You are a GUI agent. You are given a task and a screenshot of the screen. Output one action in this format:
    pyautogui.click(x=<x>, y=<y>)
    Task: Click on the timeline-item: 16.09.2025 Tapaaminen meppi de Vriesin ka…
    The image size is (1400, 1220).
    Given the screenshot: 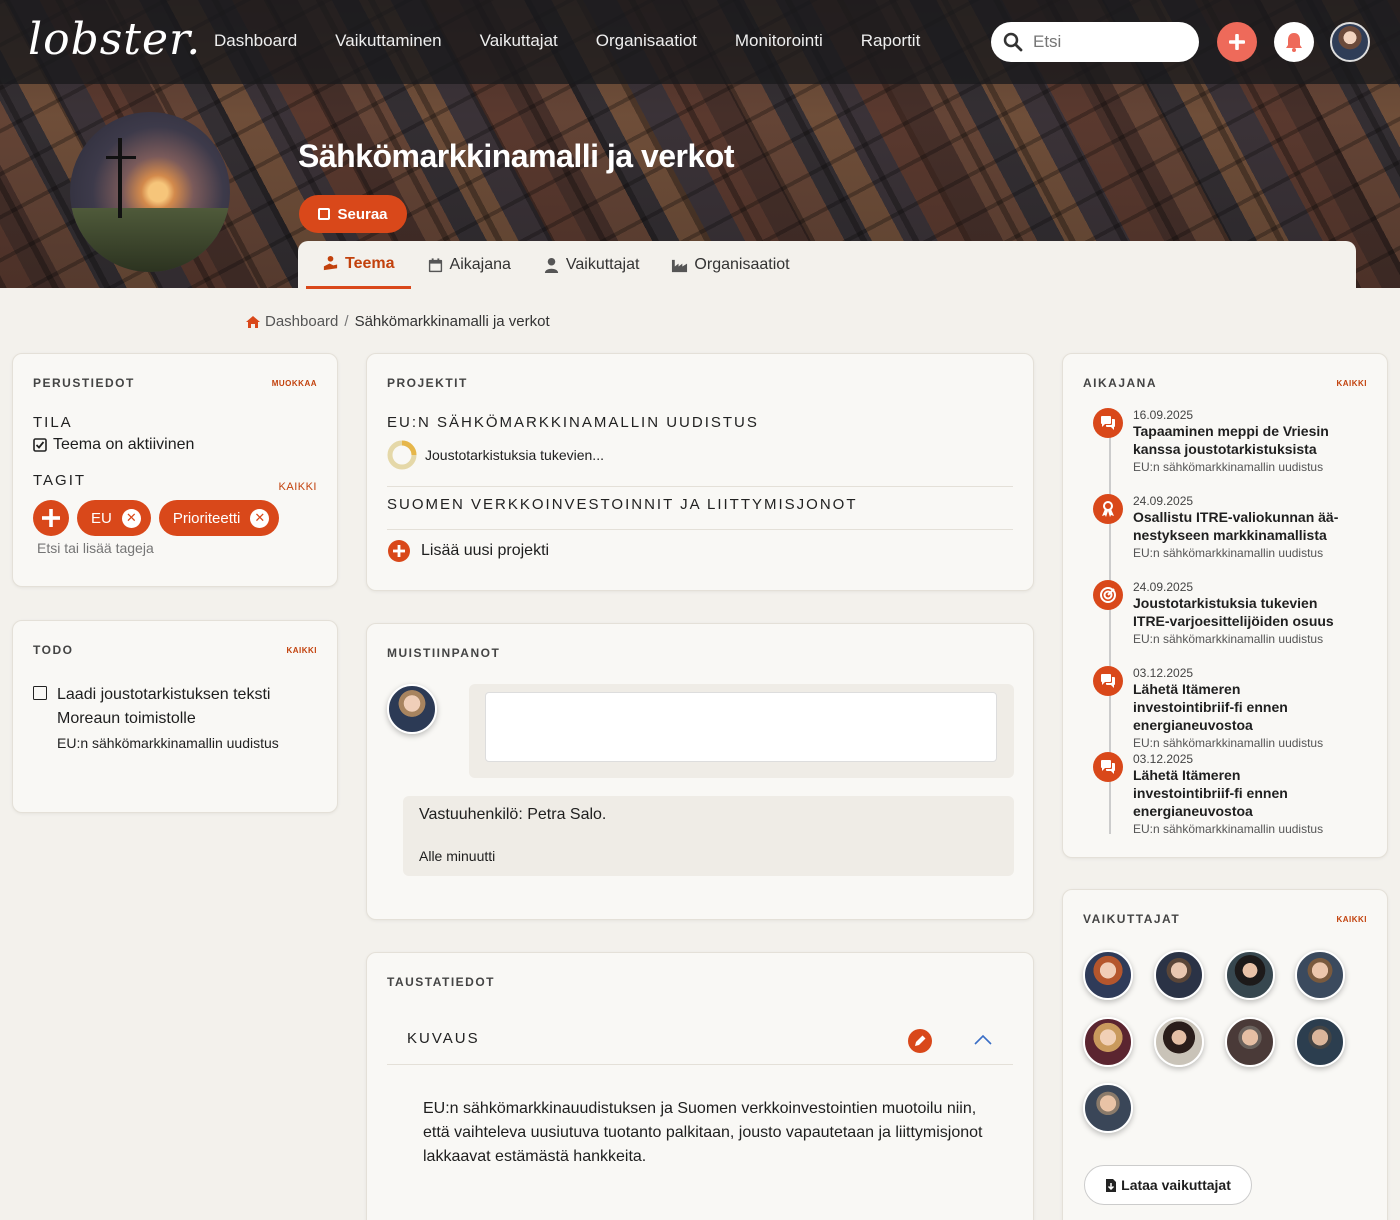 What is the action you would take?
    pyautogui.click(x=1219, y=441)
    